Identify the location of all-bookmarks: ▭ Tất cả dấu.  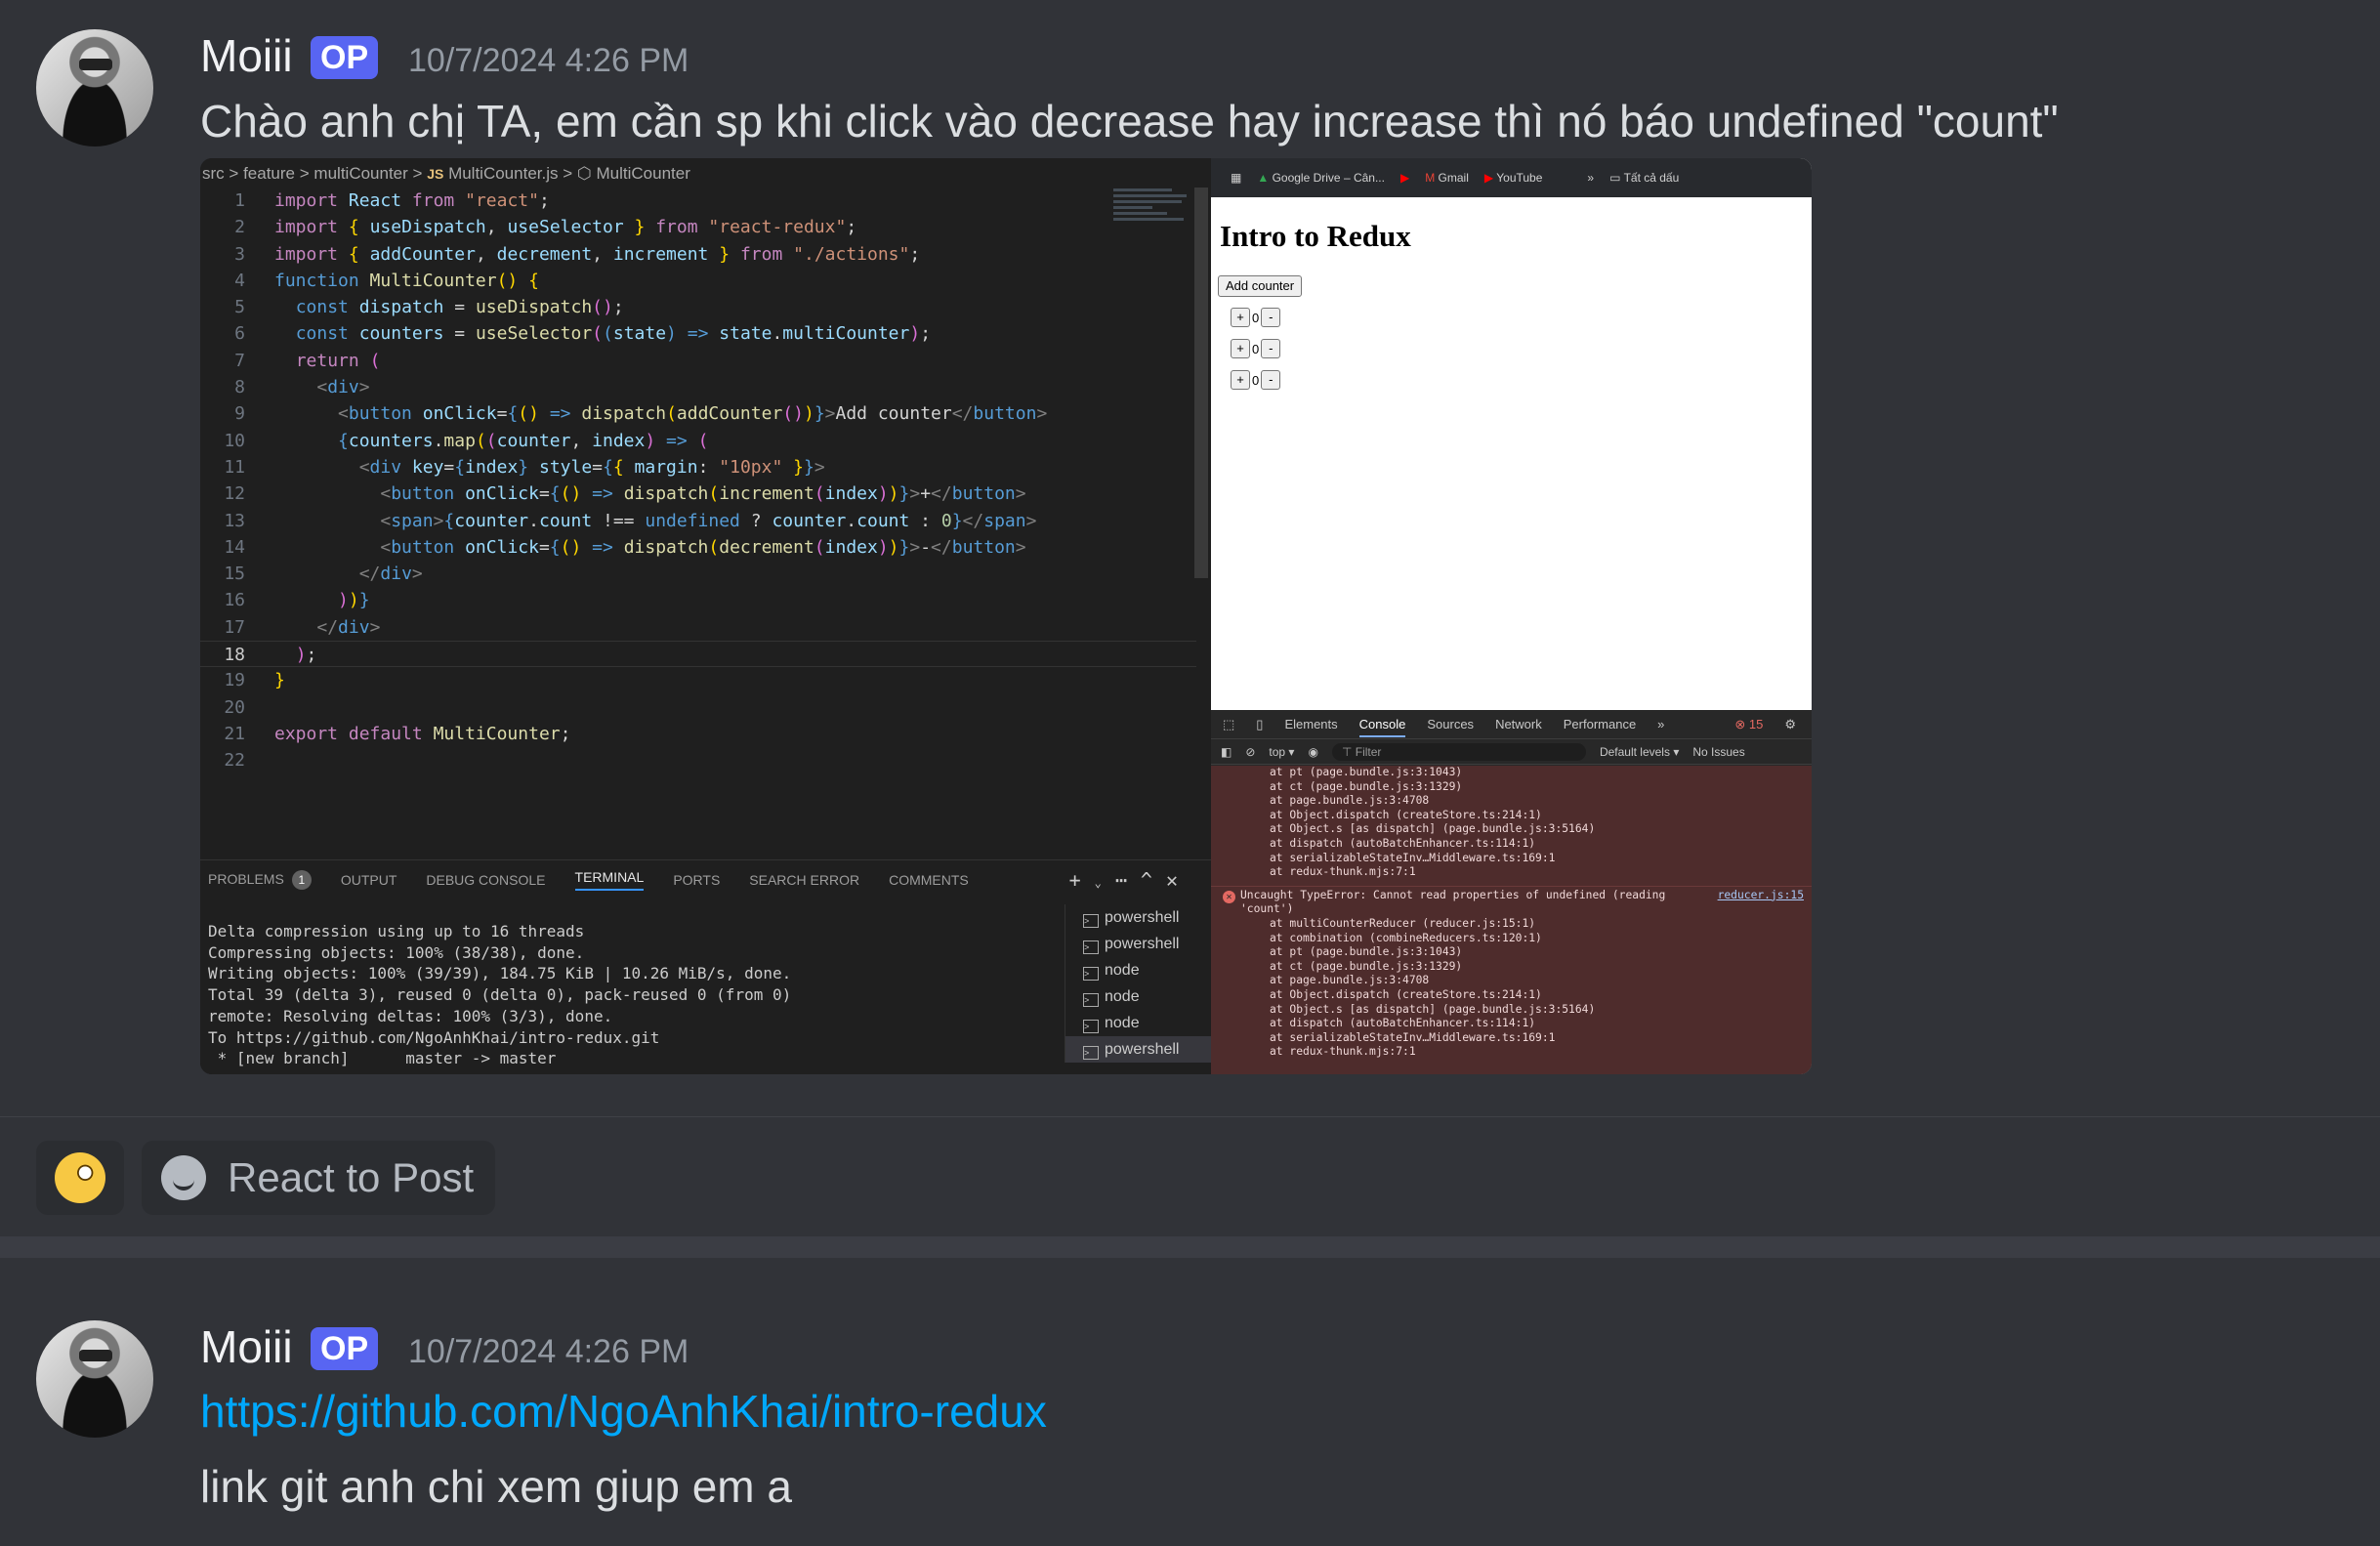
(1644, 178).